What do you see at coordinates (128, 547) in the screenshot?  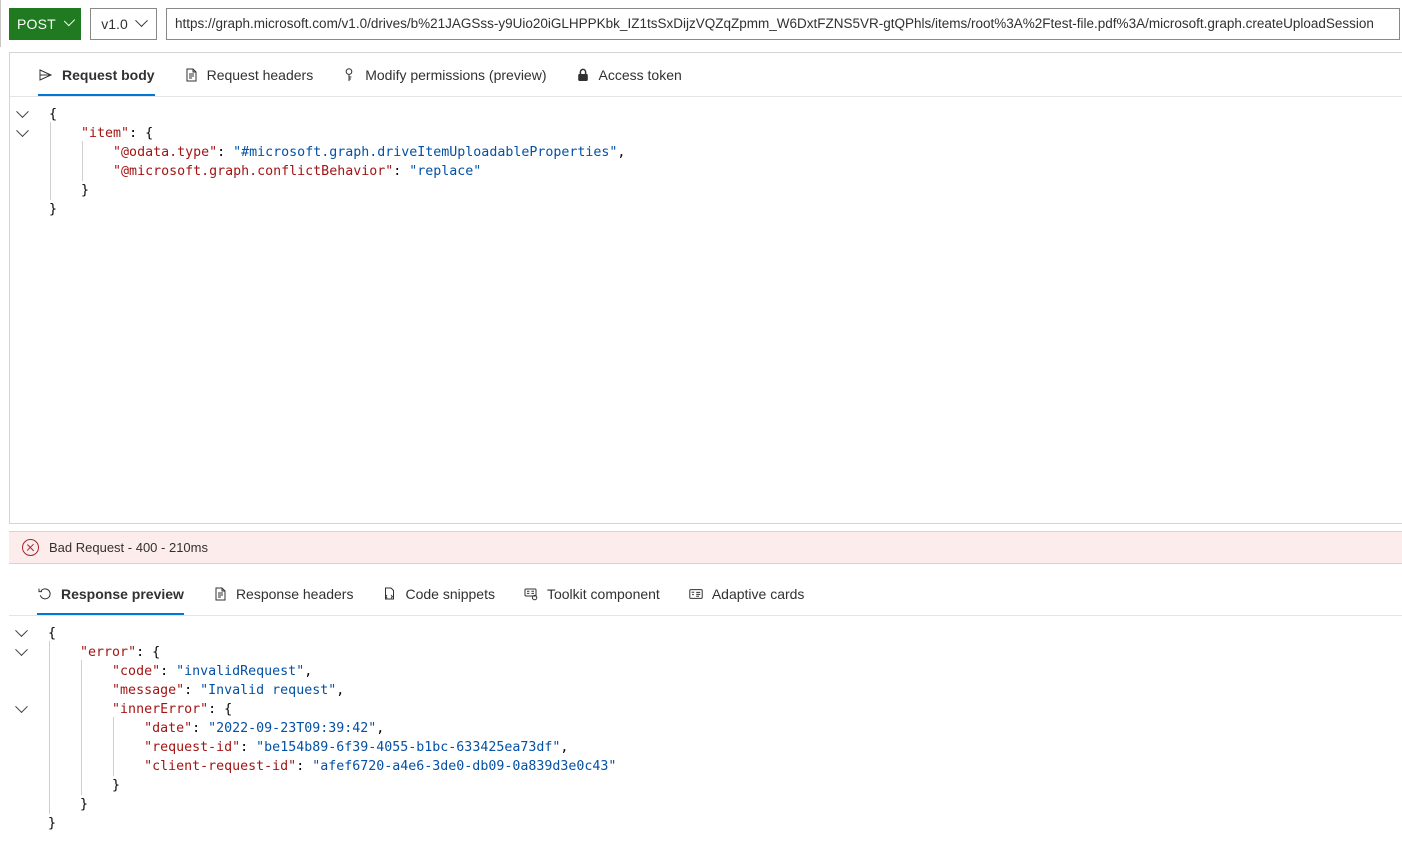 I see `response-status-text: Bad Request - 400 - 210ms` at bounding box center [128, 547].